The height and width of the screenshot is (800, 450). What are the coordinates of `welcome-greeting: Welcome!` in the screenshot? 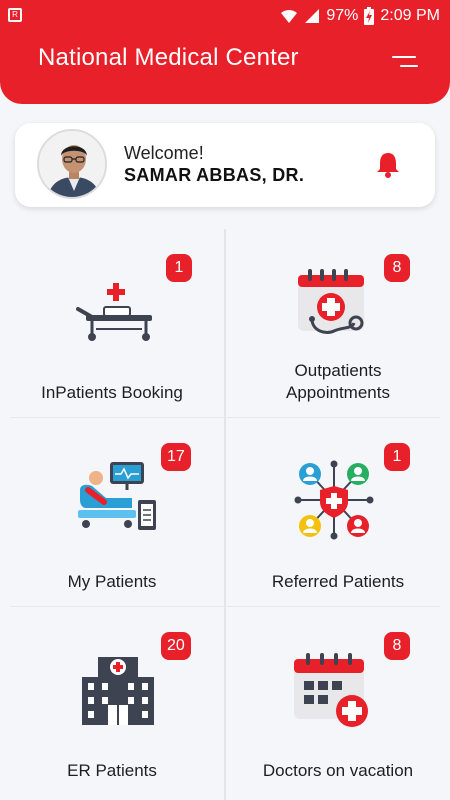 It's located at (164, 153).